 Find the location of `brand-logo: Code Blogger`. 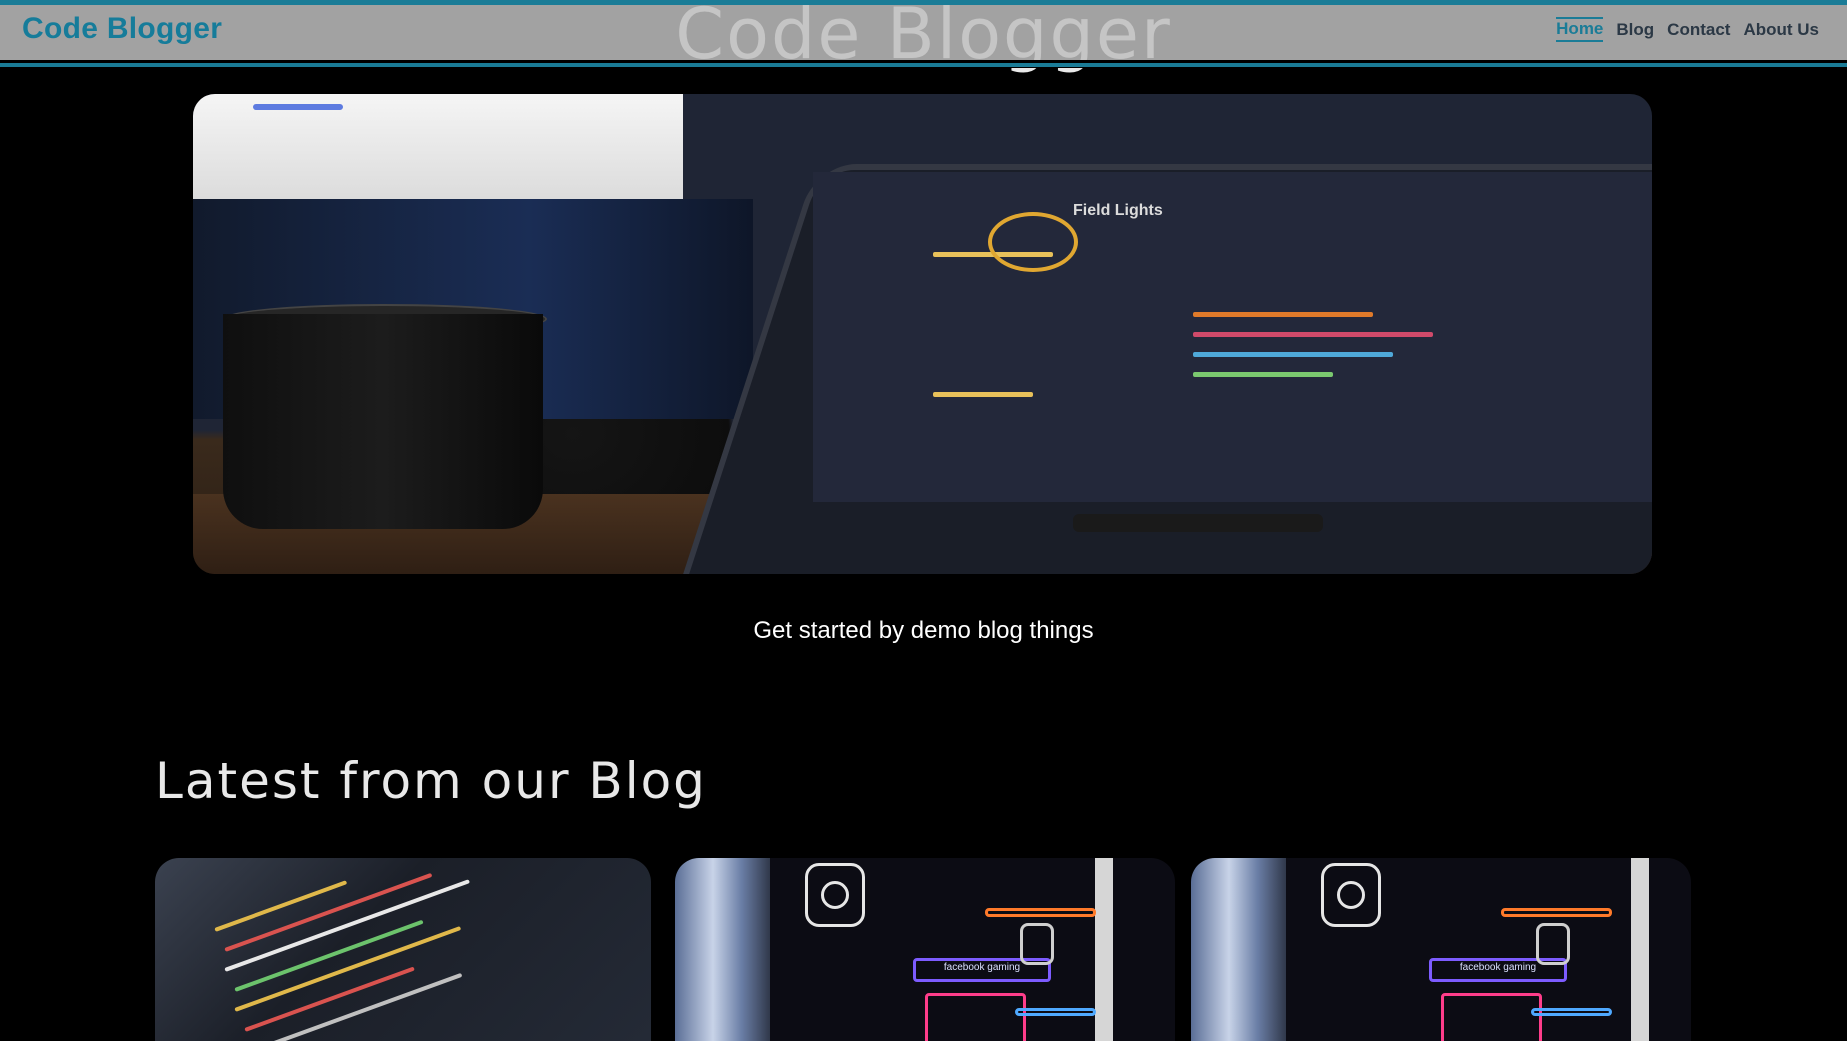

brand-logo: Code Blogger is located at coordinates (122, 29).